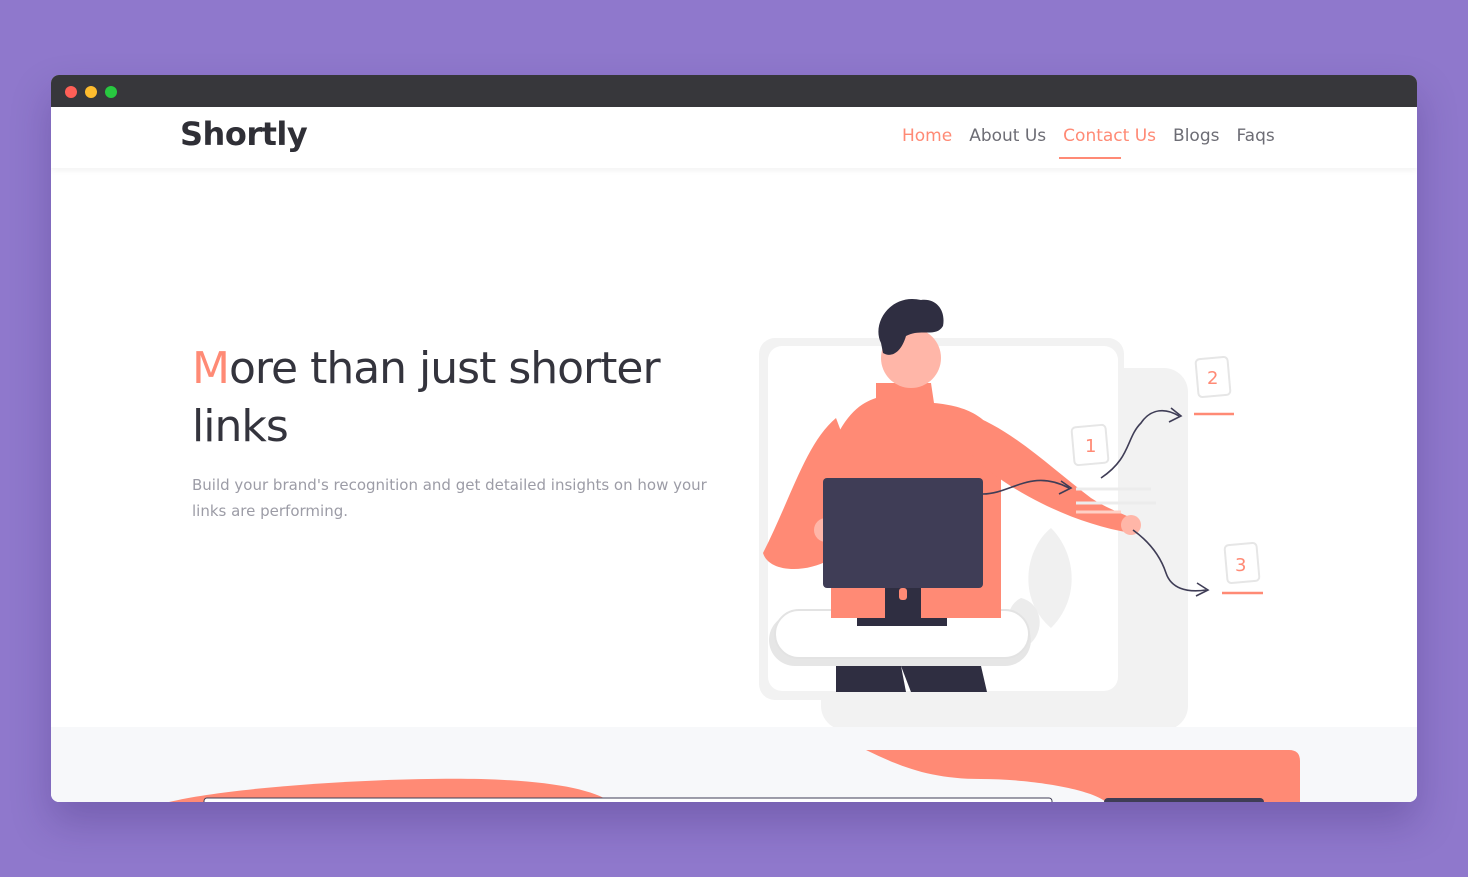 The image size is (1468, 877). What do you see at coordinates (927, 138) in the screenshot?
I see `nav-link-home: Home` at bounding box center [927, 138].